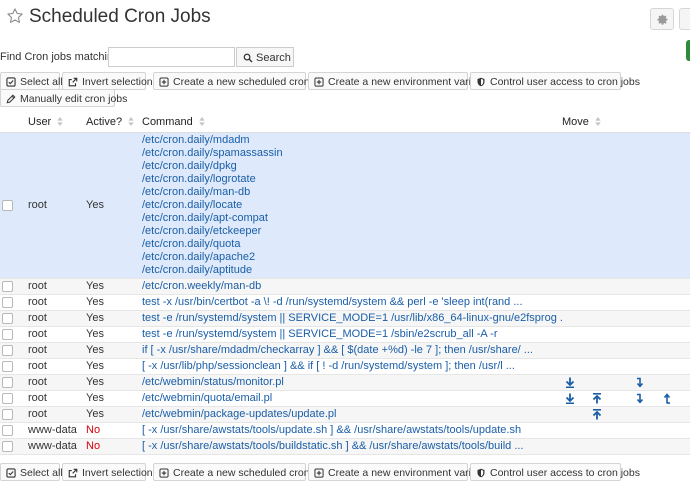 The height and width of the screenshot is (481, 690). I want to click on control-user-access-label: Control user access to cron jobs, so click(565, 473).